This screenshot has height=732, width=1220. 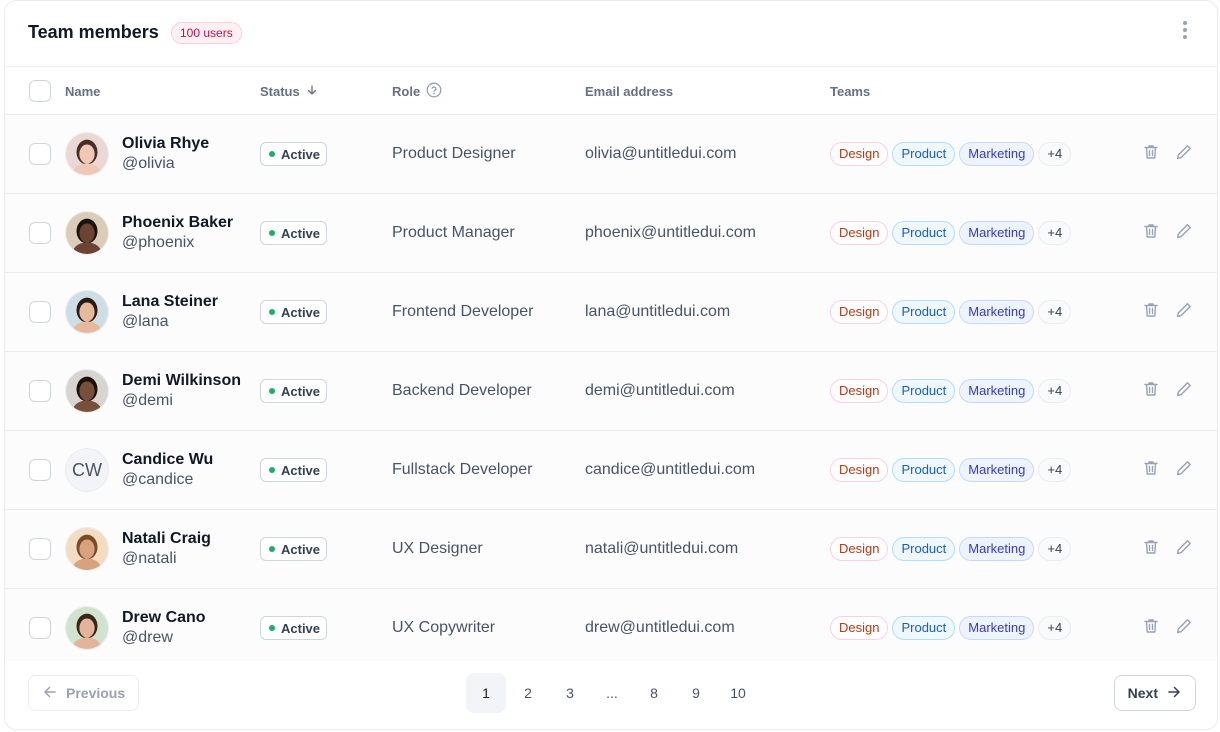 What do you see at coordinates (166, 143) in the screenshot?
I see `user-name: Olivia Rhye` at bounding box center [166, 143].